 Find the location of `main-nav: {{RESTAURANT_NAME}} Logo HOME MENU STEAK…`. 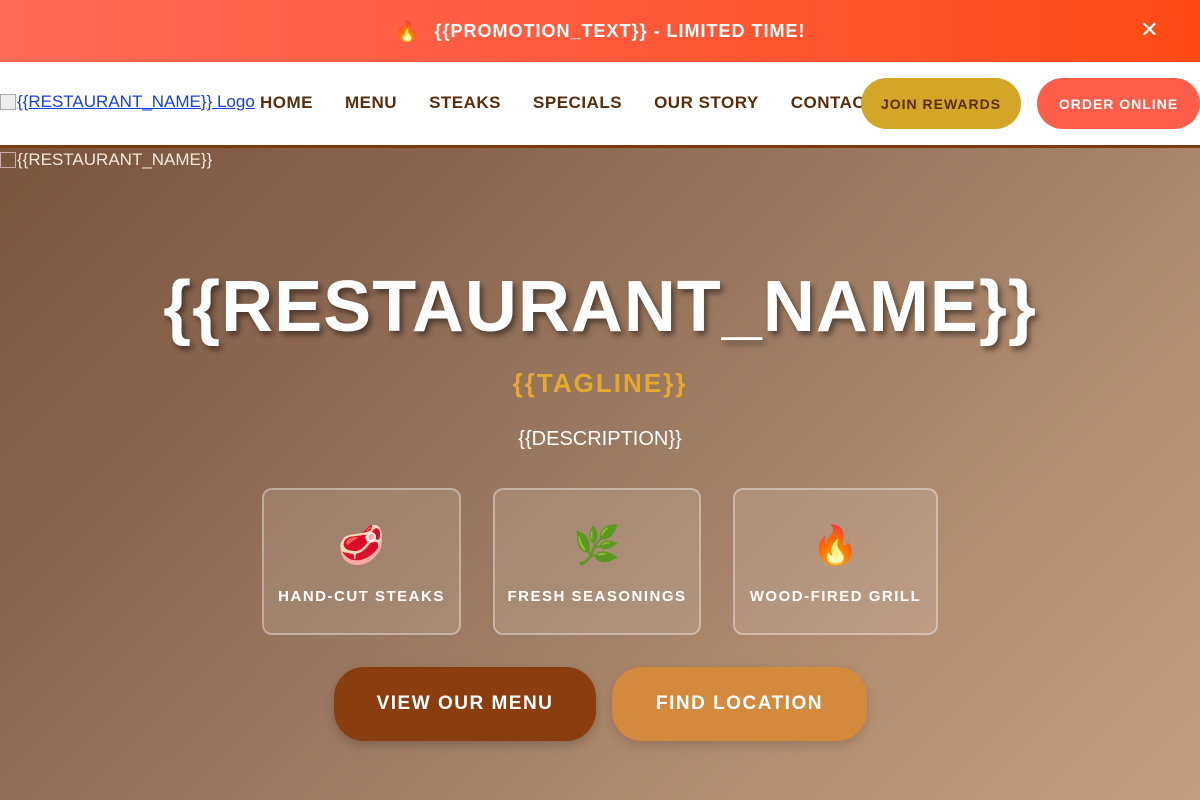

main-nav: {{RESTAURANT_NAME}} Logo HOME MENU STEAK… is located at coordinates (600, 105).